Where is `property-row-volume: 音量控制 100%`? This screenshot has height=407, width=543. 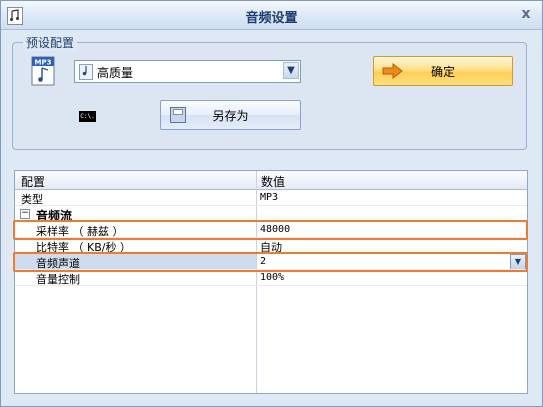 property-row-volume: 音量控制 100% is located at coordinates (271, 278).